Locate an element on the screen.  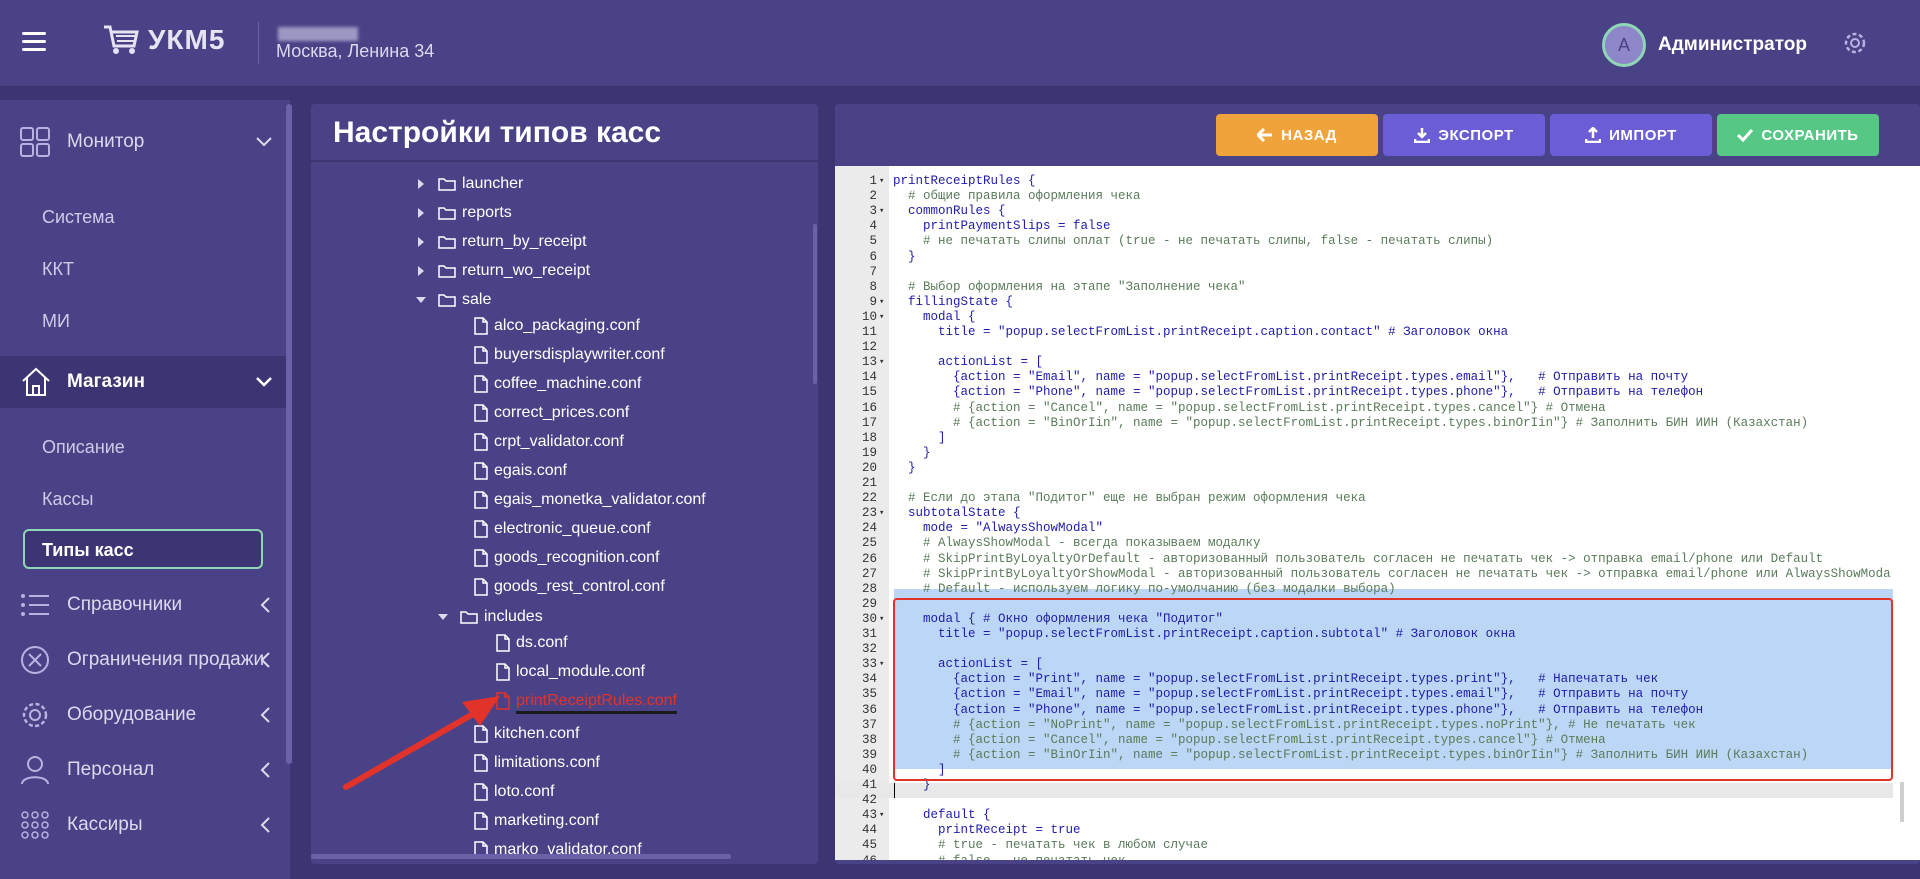
line-number: 41 is located at coordinates (869, 785).